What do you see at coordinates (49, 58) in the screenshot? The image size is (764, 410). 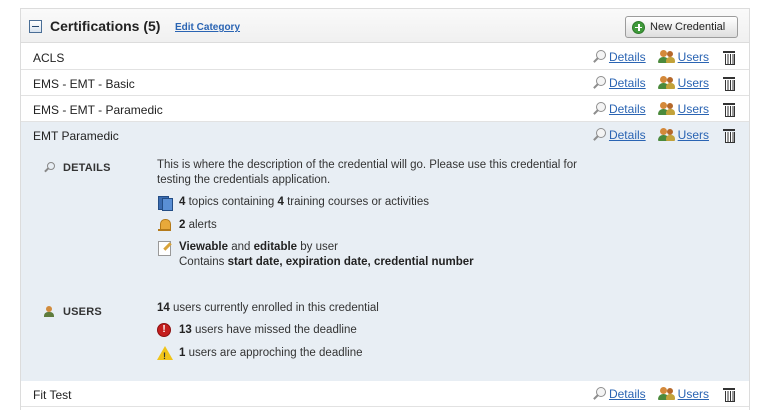 I see `credential-name: ACLS` at bounding box center [49, 58].